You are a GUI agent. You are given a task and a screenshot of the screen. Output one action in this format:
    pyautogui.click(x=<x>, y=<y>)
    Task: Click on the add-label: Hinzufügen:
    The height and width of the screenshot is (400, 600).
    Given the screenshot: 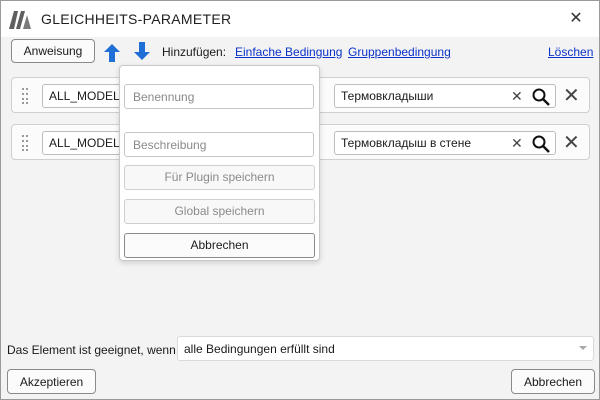 What is the action you would take?
    pyautogui.click(x=194, y=52)
    